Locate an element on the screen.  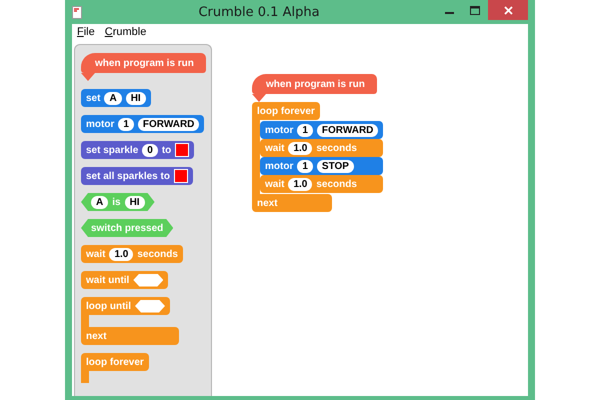
command-block: motor 1 STOP is located at coordinates (322, 166).